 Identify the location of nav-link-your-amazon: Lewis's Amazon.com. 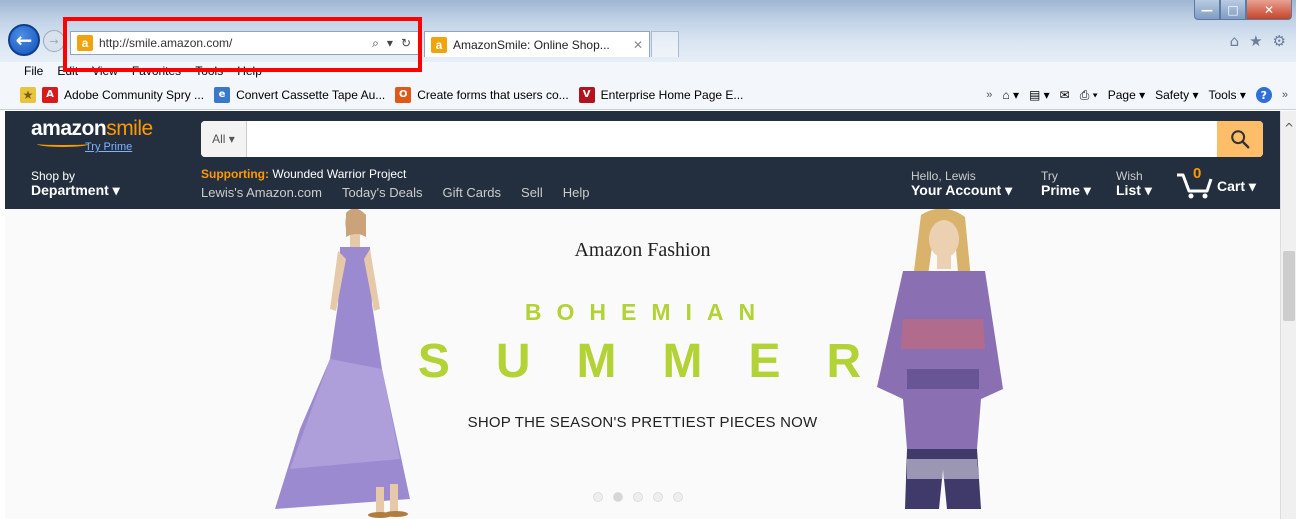
(261, 192).